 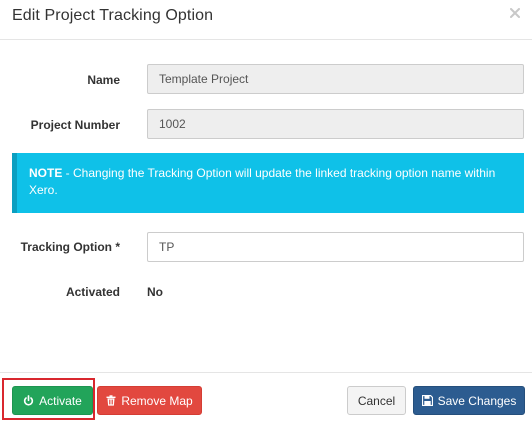 What do you see at coordinates (92, 292) in the screenshot?
I see `activated-label: Activated` at bounding box center [92, 292].